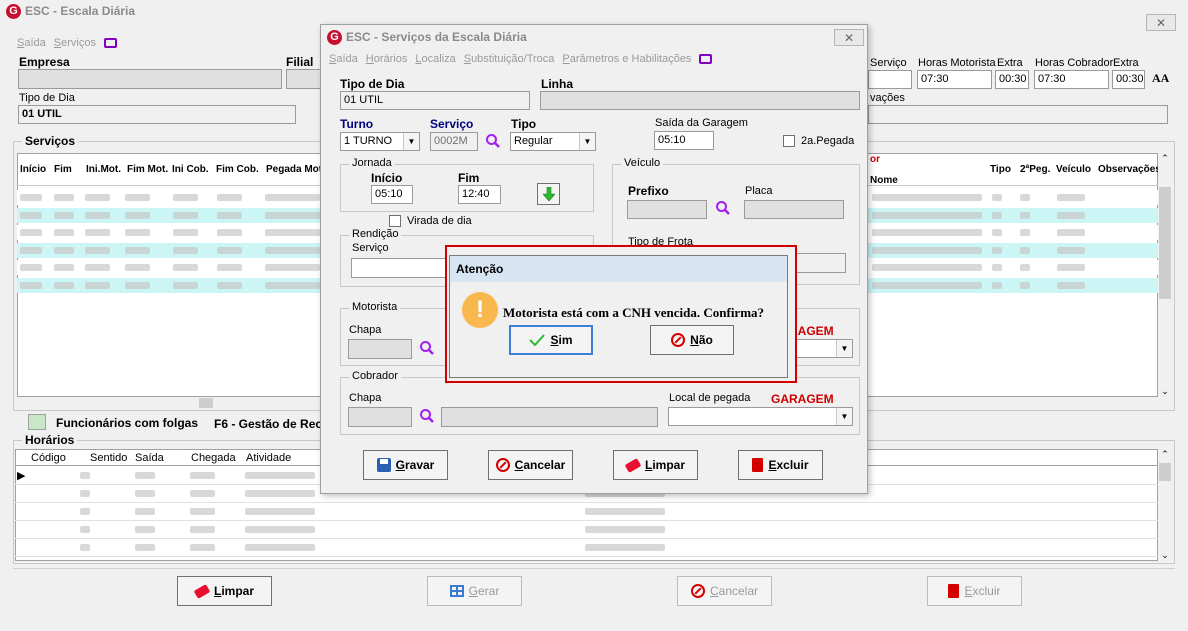 Image resolution: width=1188 pixels, height=631 pixels. What do you see at coordinates (380, 417) in the screenshot?
I see `dlg-cobrador-chapa-field` at bounding box center [380, 417].